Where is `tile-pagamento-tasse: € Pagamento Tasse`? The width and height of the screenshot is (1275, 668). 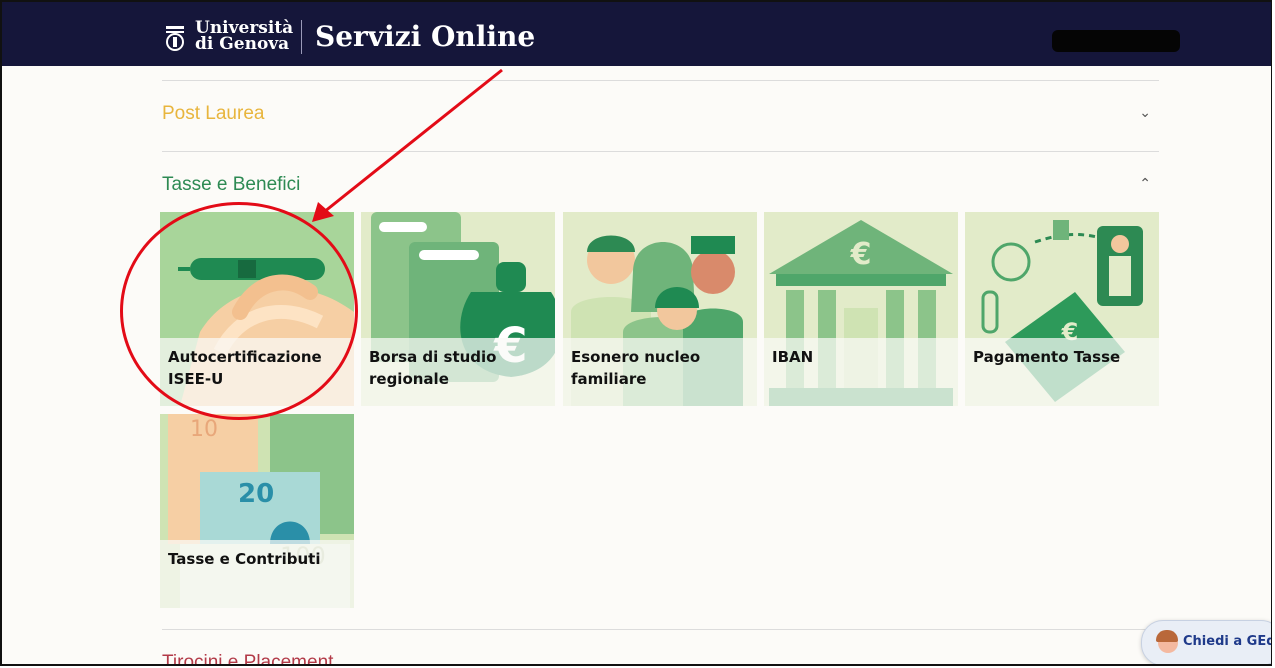 tile-pagamento-tasse: € Pagamento Tasse is located at coordinates (1062, 309).